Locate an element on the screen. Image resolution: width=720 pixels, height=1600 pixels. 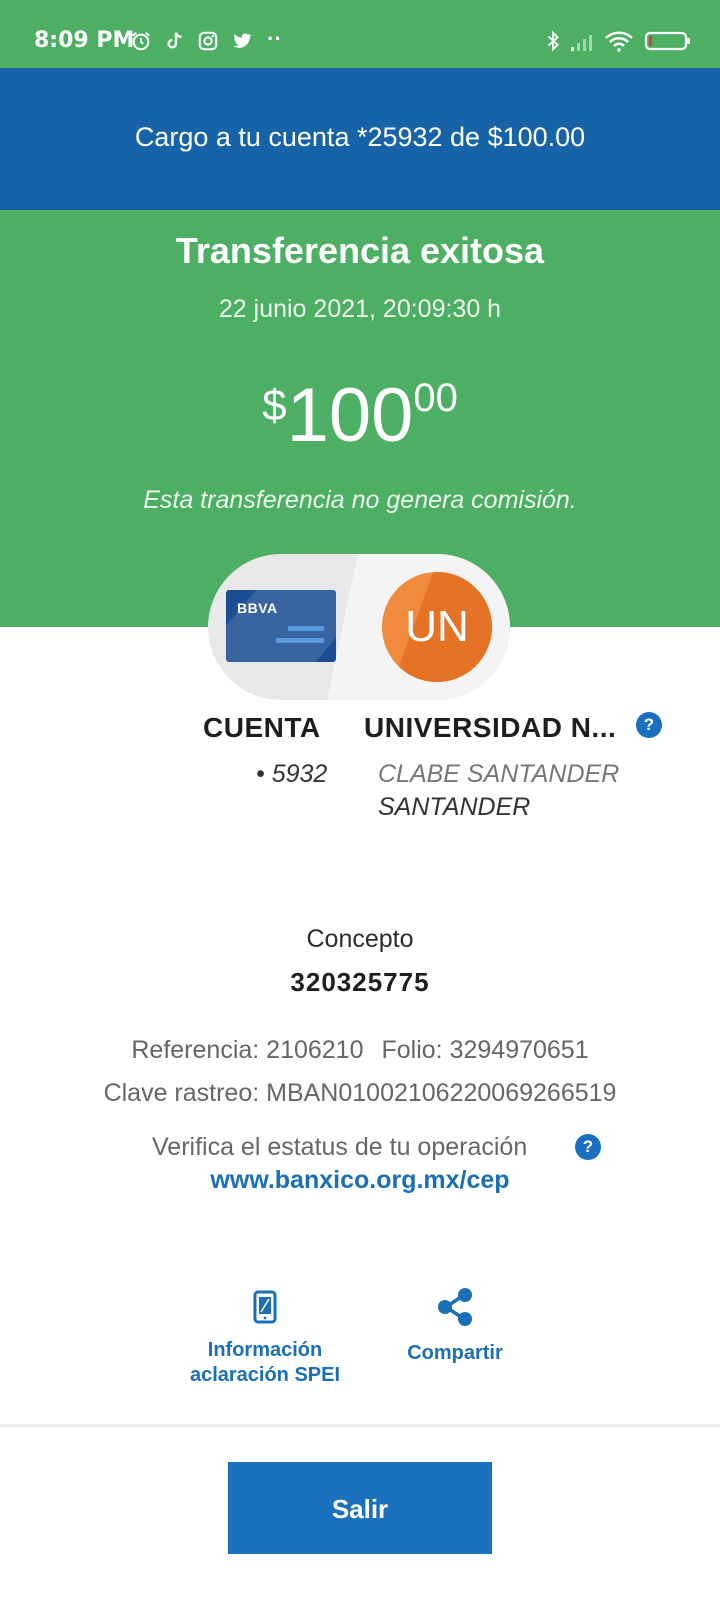
success-title: Transferencia exitosa is located at coordinates (360, 250).